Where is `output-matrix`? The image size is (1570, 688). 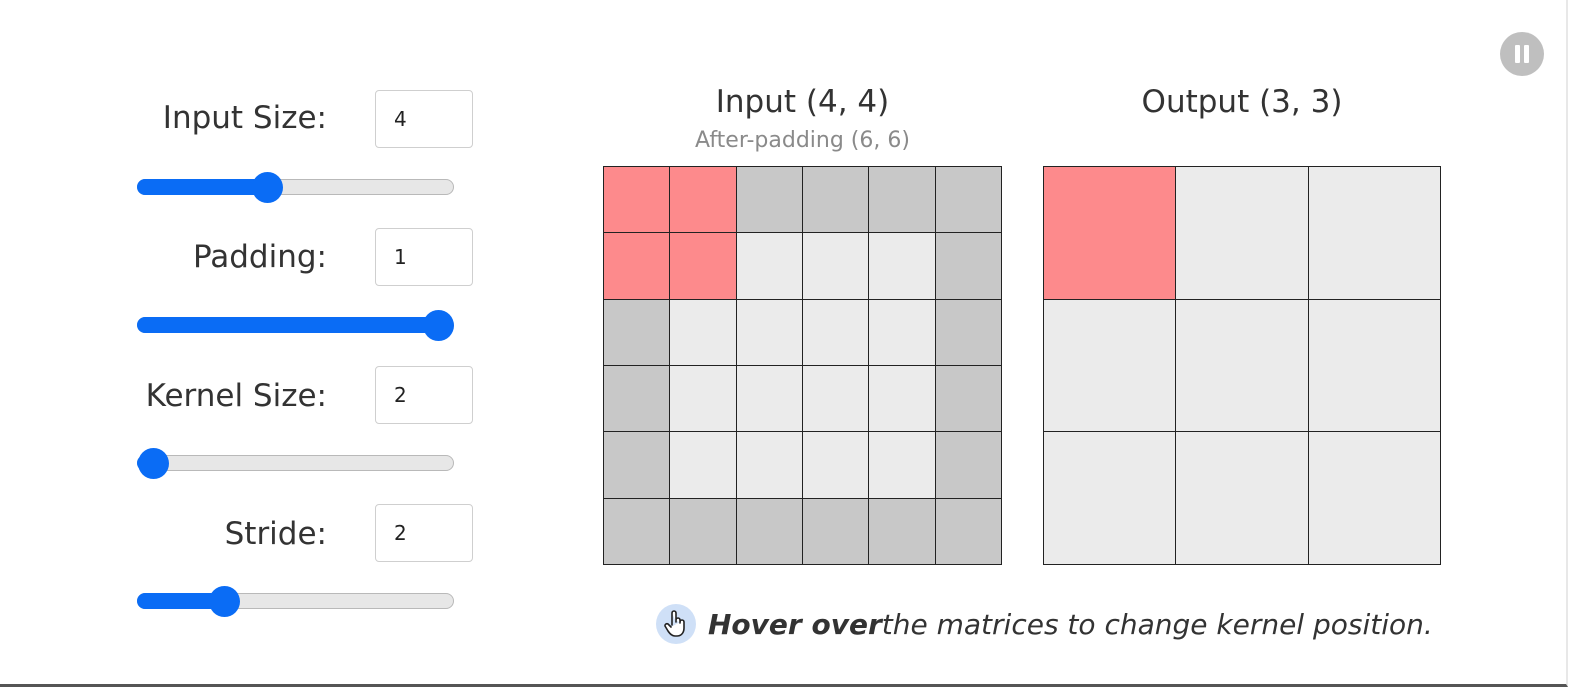
output-matrix is located at coordinates (1242, 365).